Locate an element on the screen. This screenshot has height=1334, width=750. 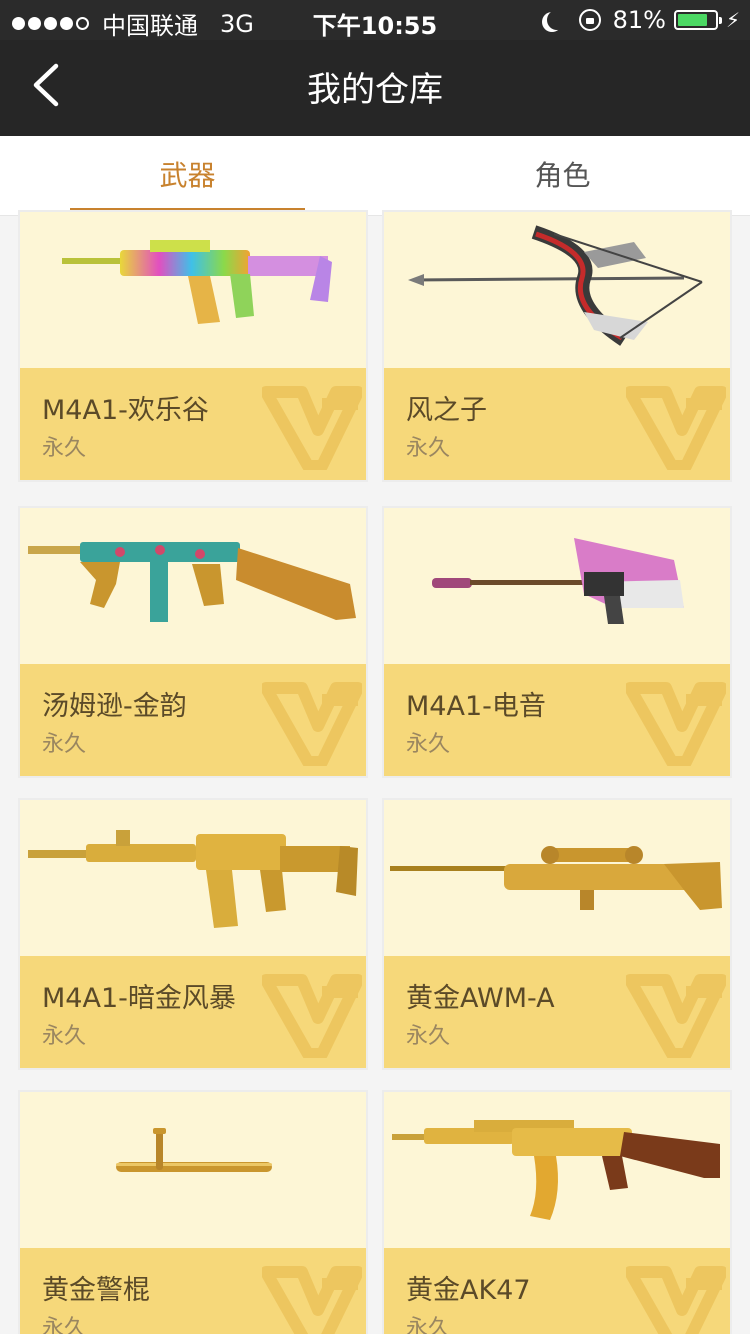
item-card: 黄金警棍 永久 is located at coordinates (193, 1212).